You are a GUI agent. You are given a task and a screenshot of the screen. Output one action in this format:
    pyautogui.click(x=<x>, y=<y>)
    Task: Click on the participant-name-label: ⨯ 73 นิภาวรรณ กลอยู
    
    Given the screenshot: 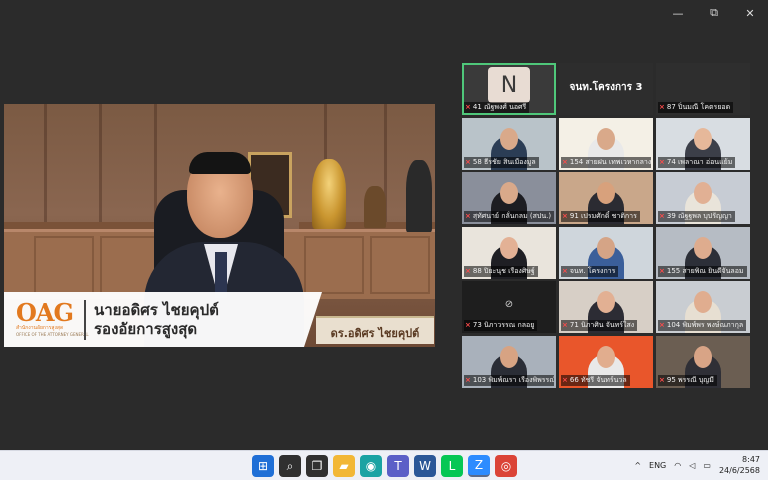 What is the action you would take?
    pyautogui.click(x=501, y=326)
    